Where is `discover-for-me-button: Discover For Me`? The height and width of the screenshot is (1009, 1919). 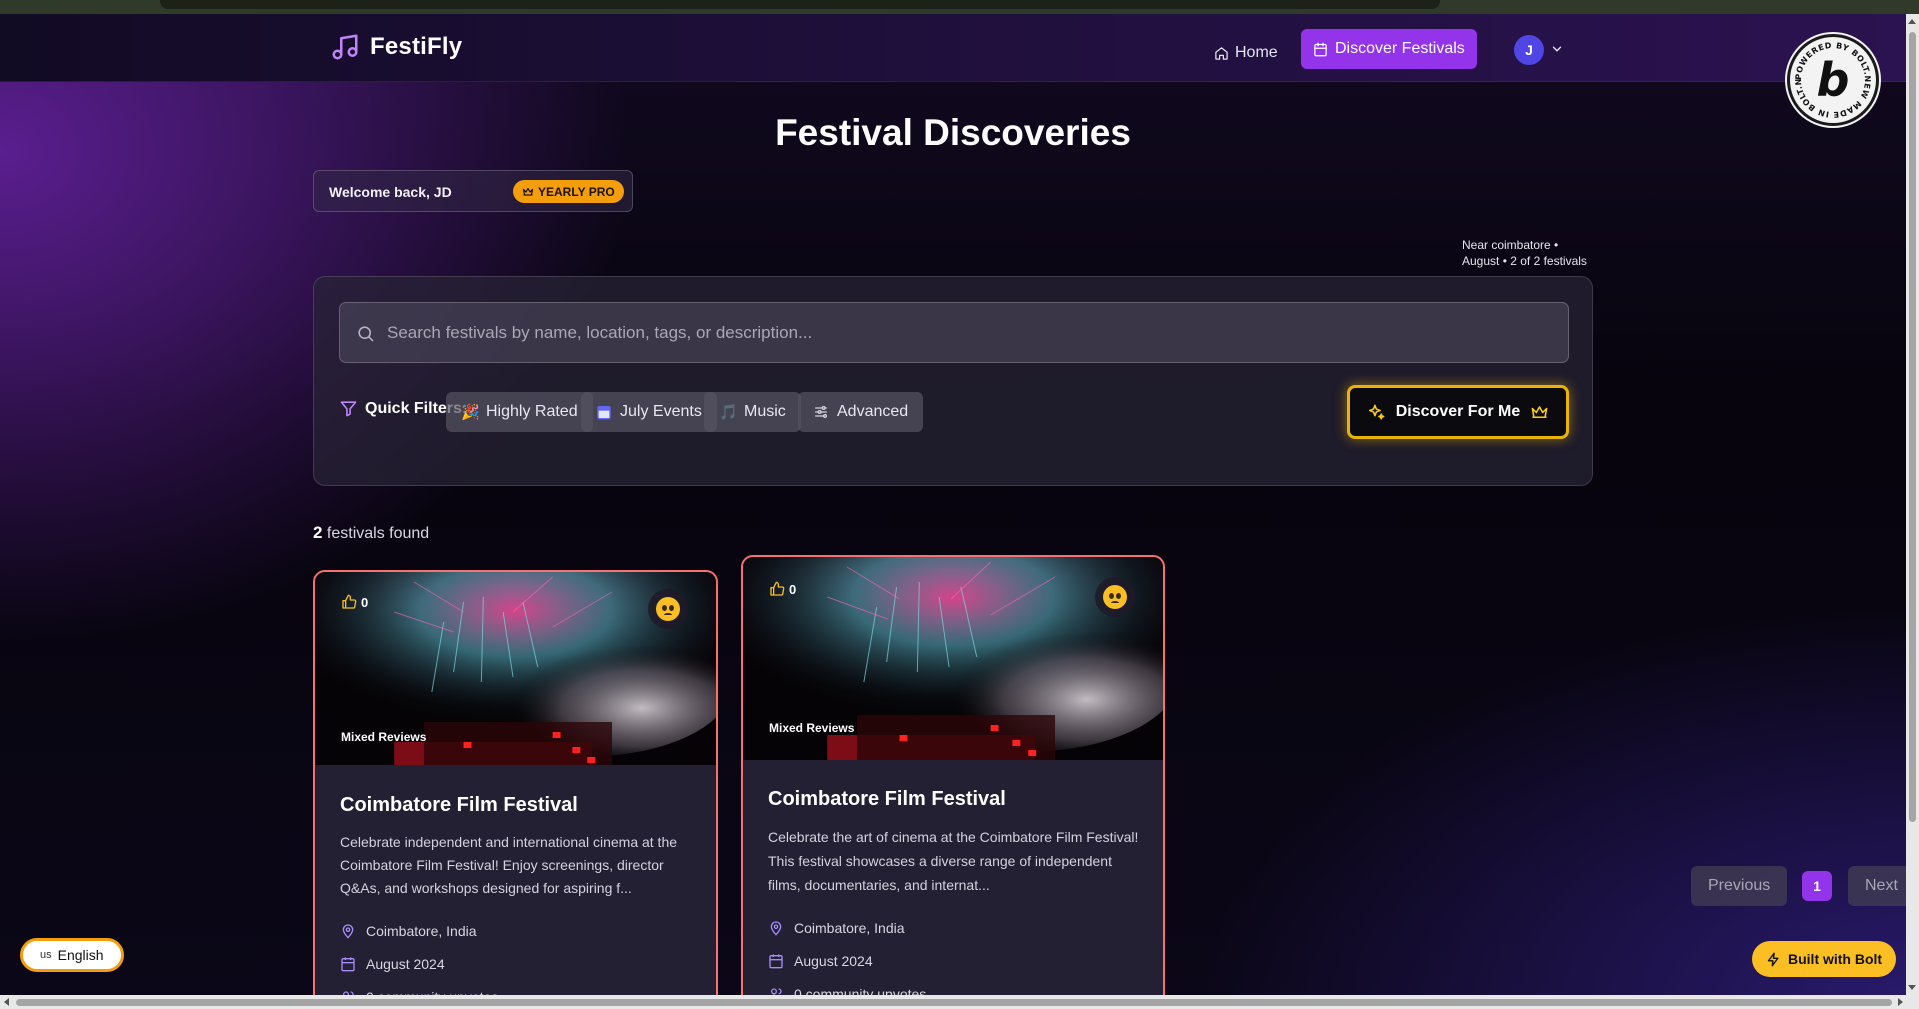 discover-for-me-button: Discover For Me is located at coordinates (1458, 412).